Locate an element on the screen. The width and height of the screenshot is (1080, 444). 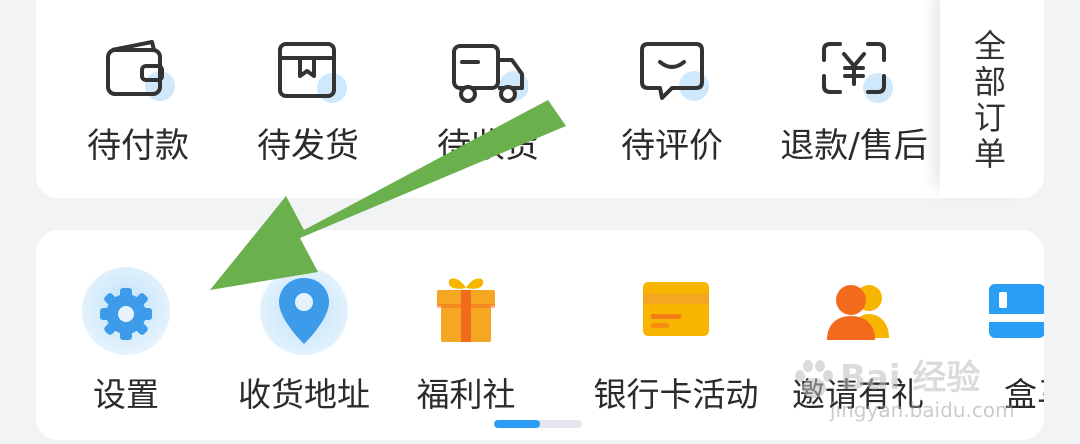
order-pending-review: 待评价 is located at coordinates (672, 83).